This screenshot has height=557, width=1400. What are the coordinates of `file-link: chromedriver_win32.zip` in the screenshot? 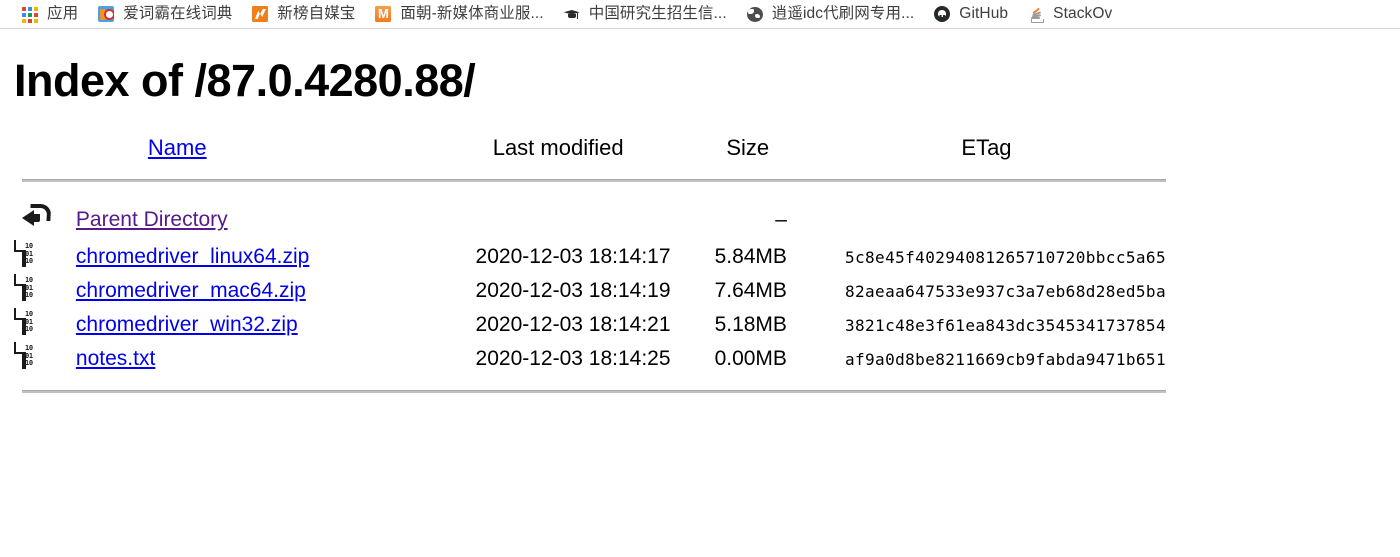 It's located at (187, 324).